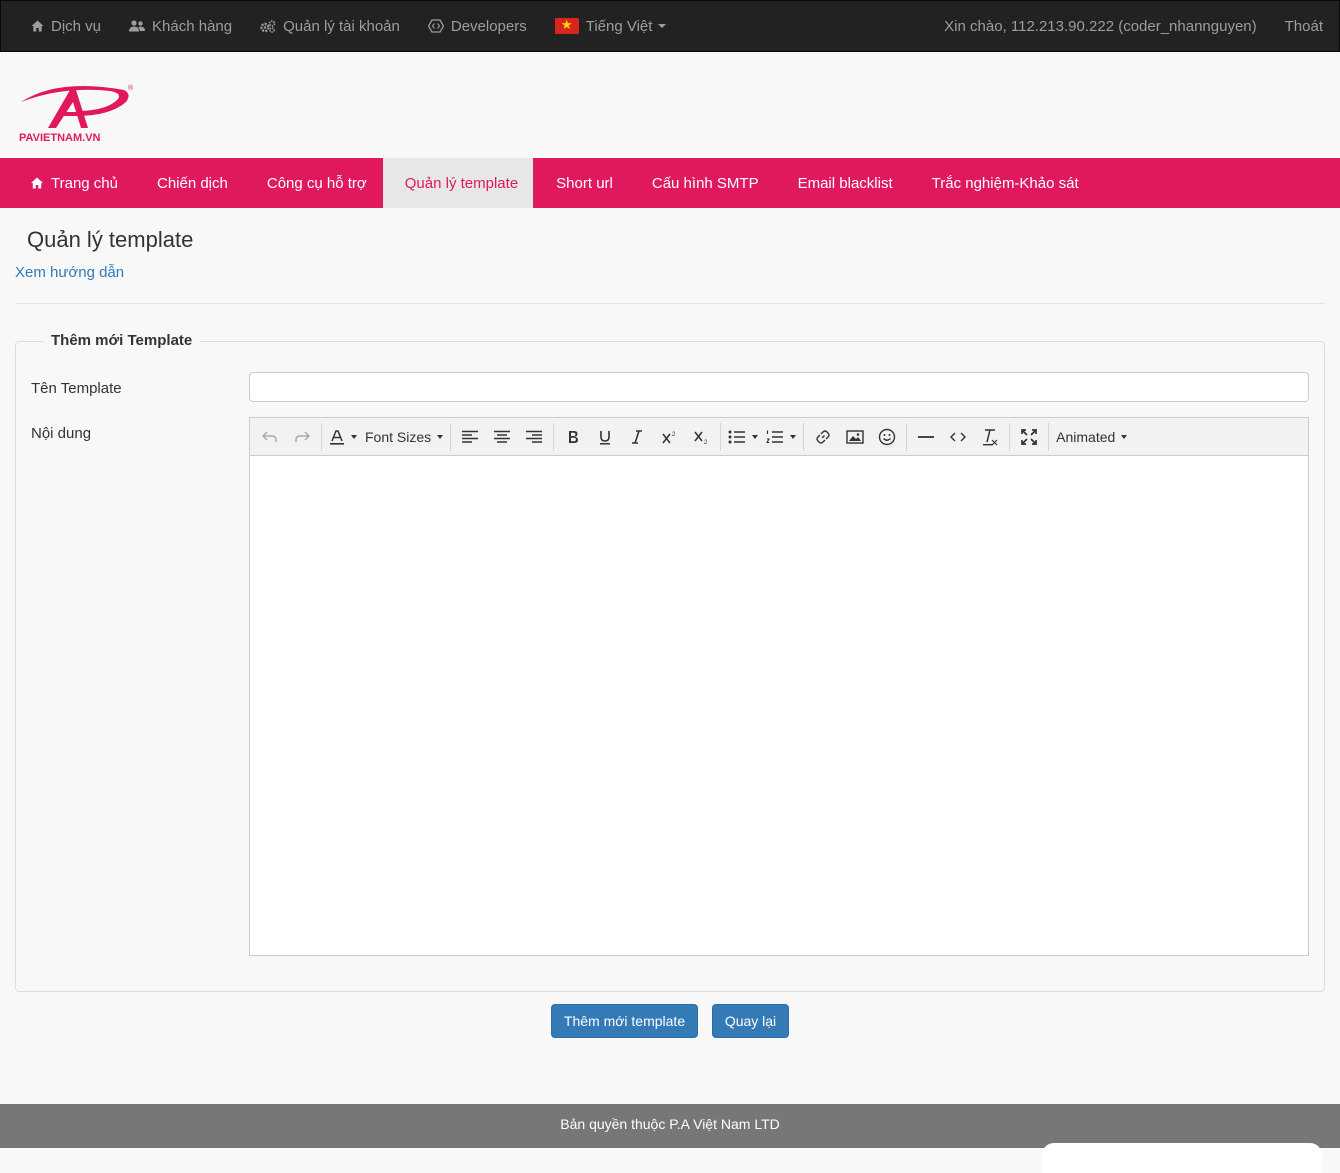 This screenshot has width=1340, height=1173. What do you see at coordinates (670, 303) in the screenshot?
I see `divider` at bounding box center [670, 303].